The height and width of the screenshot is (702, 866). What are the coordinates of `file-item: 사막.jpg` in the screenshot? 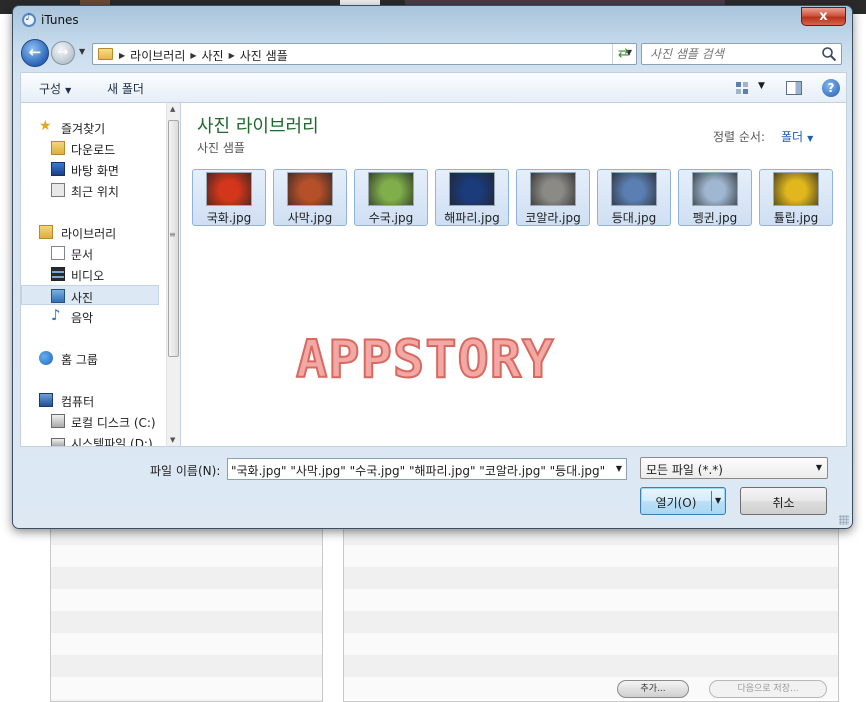 It's located at (310, 197).